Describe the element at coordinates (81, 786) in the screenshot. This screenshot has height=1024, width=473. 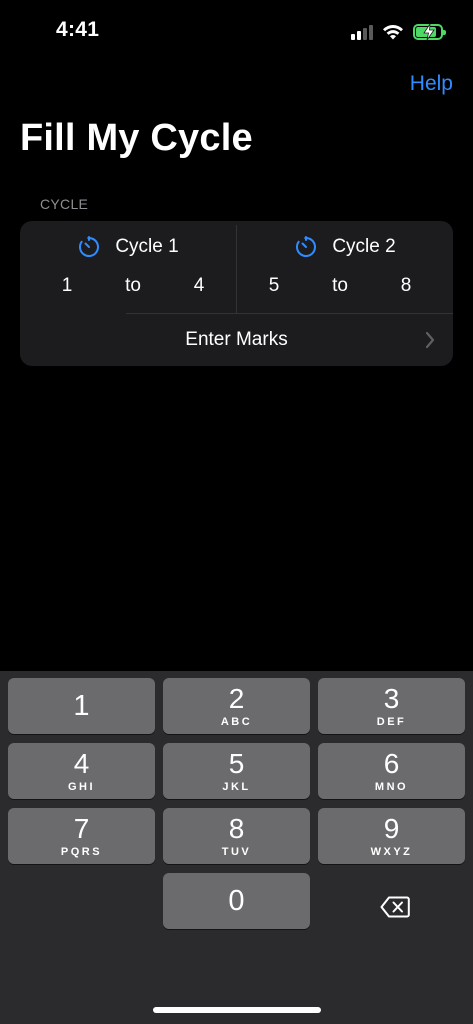
I see `key-letters: GHI` at that location.